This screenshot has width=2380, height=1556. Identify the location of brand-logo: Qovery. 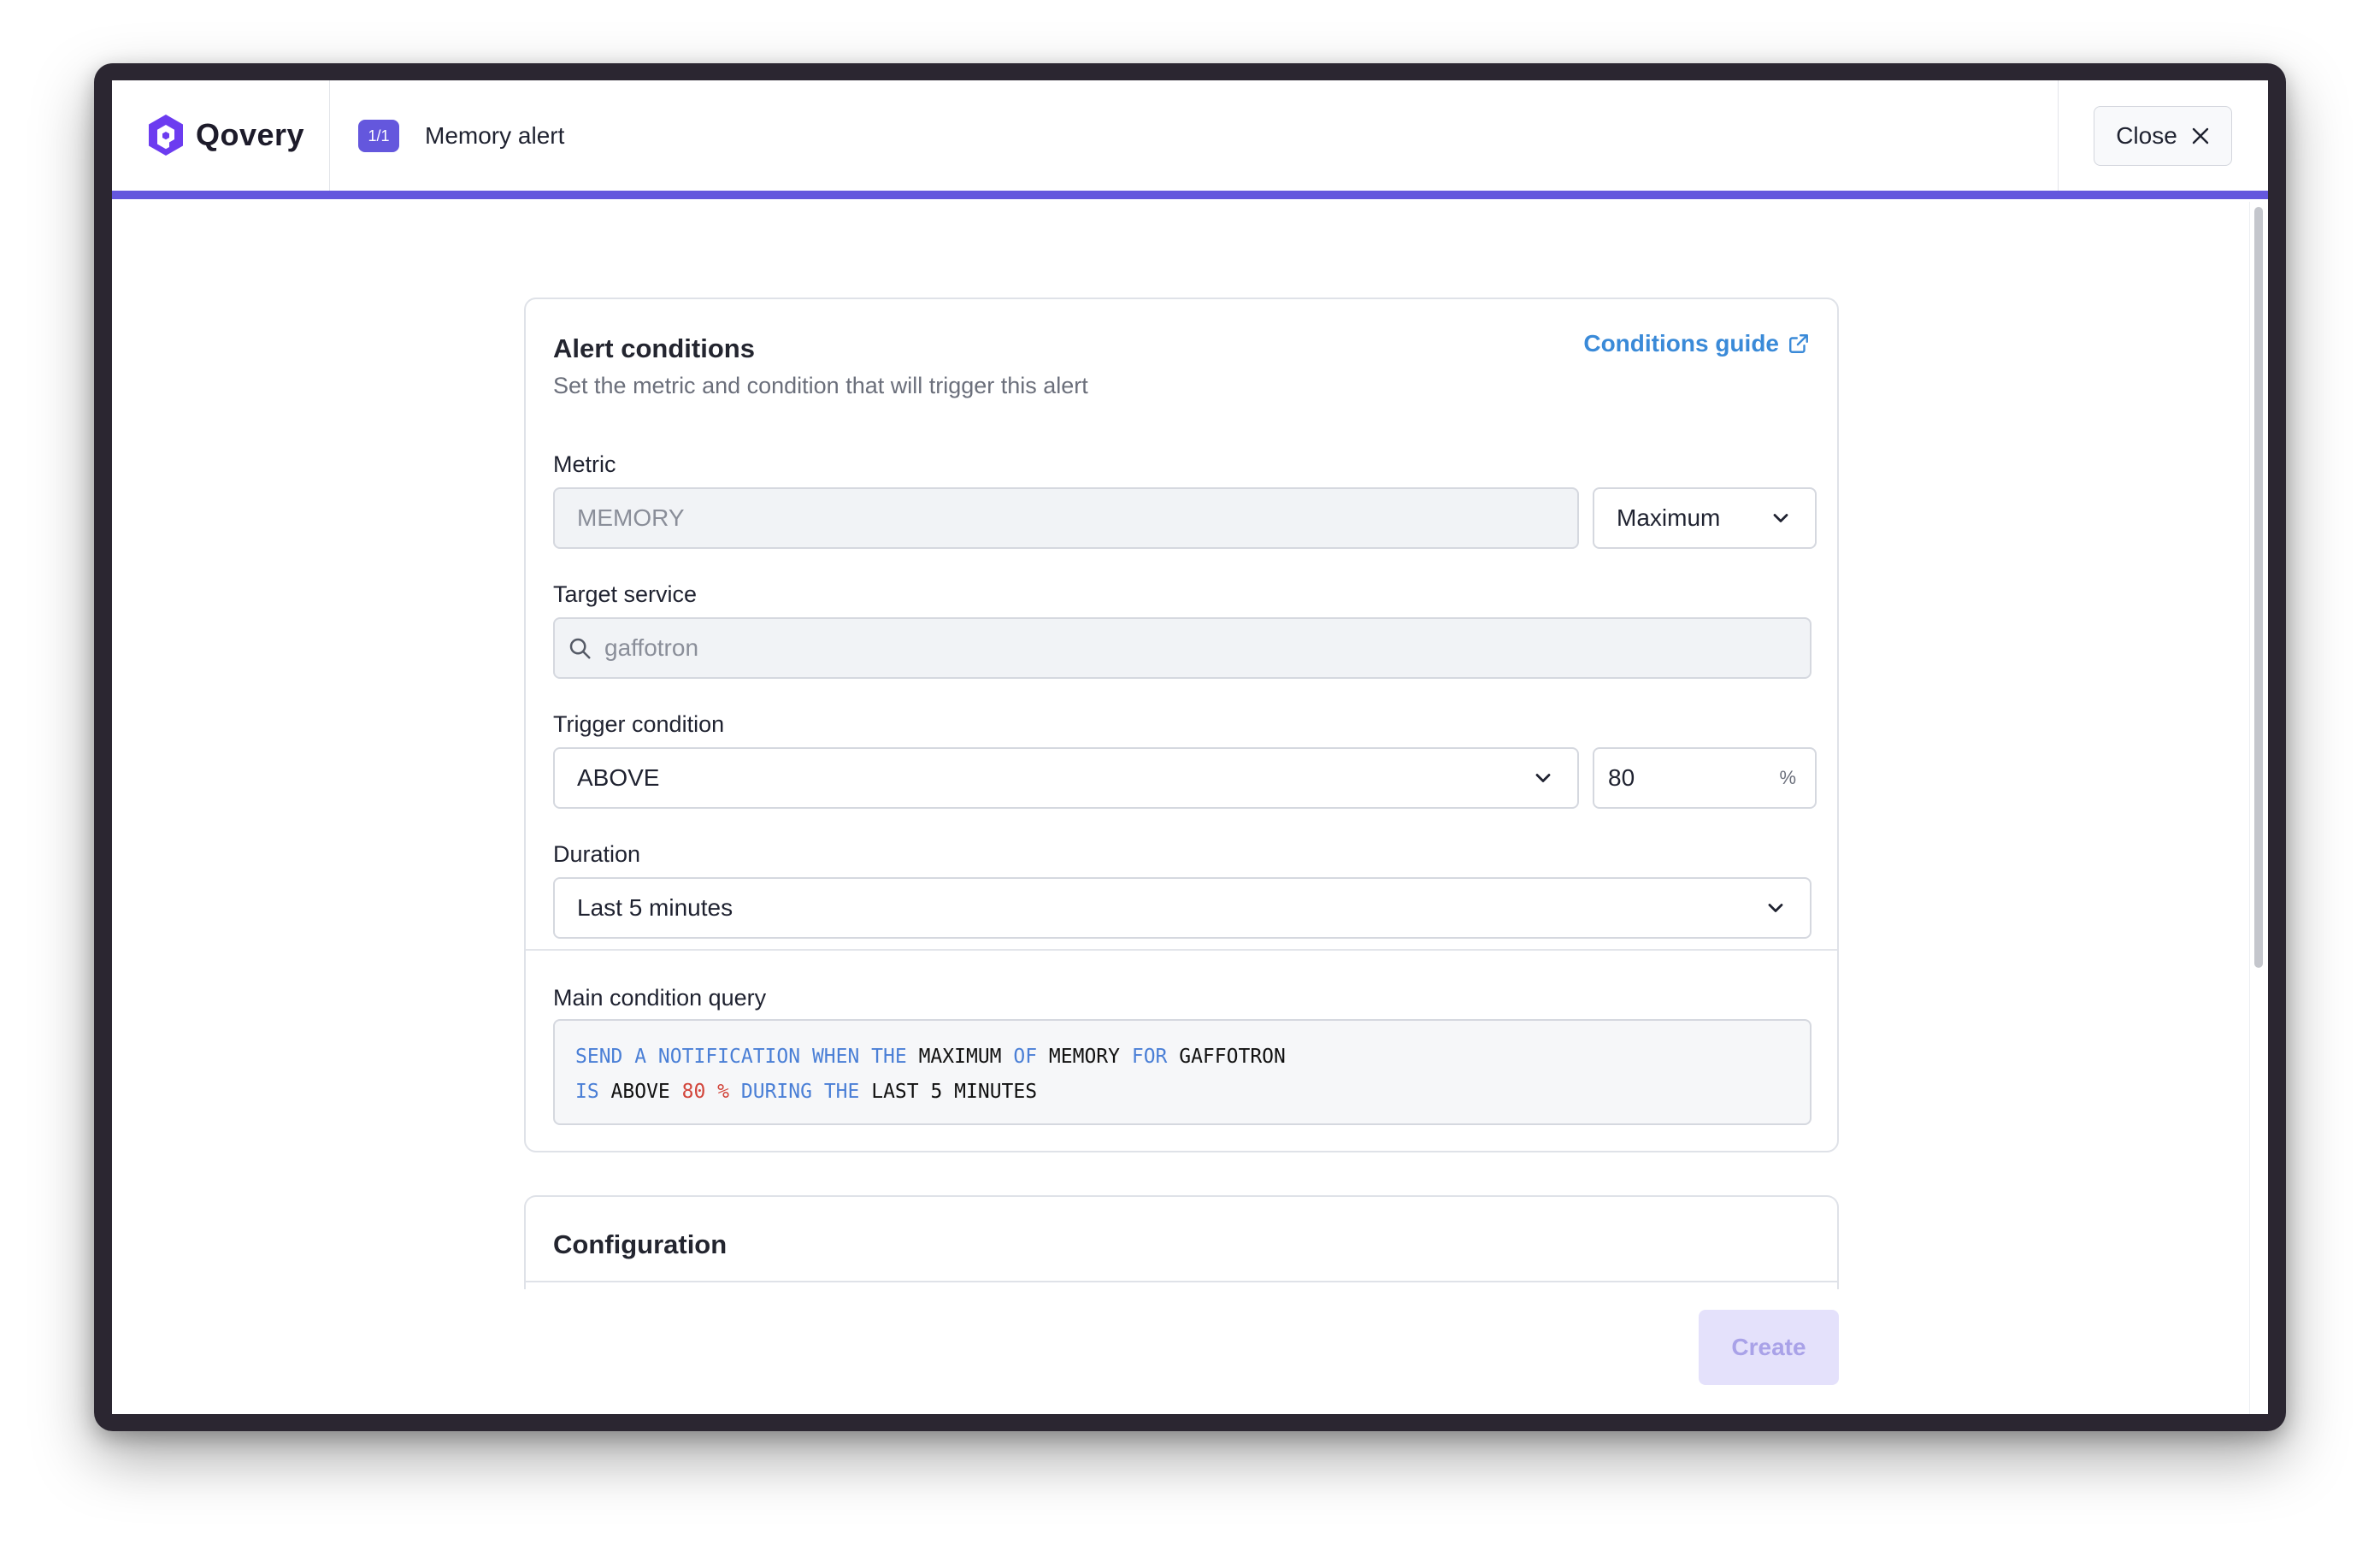
(225, 135).